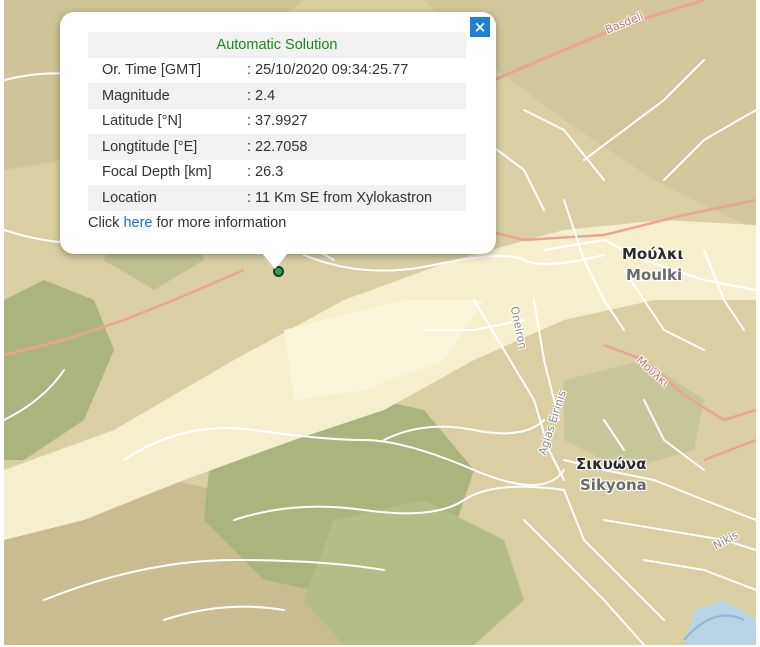 This screenshot has width=760, height=647. I want to click on more-info-line: Click here for more information, so click(277, 224).